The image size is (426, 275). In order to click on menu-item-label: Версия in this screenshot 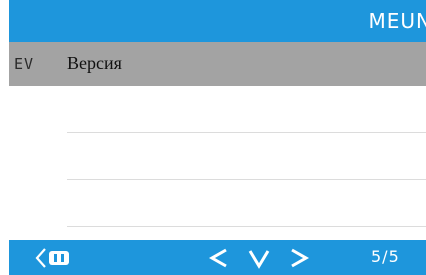, I will do `click(94, 63)`.